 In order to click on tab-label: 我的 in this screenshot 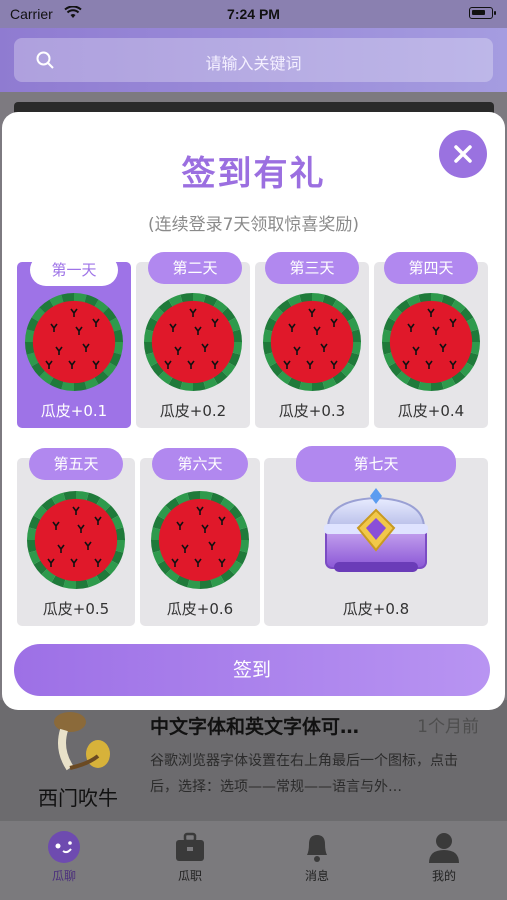, I will do `click(443, 876)`.